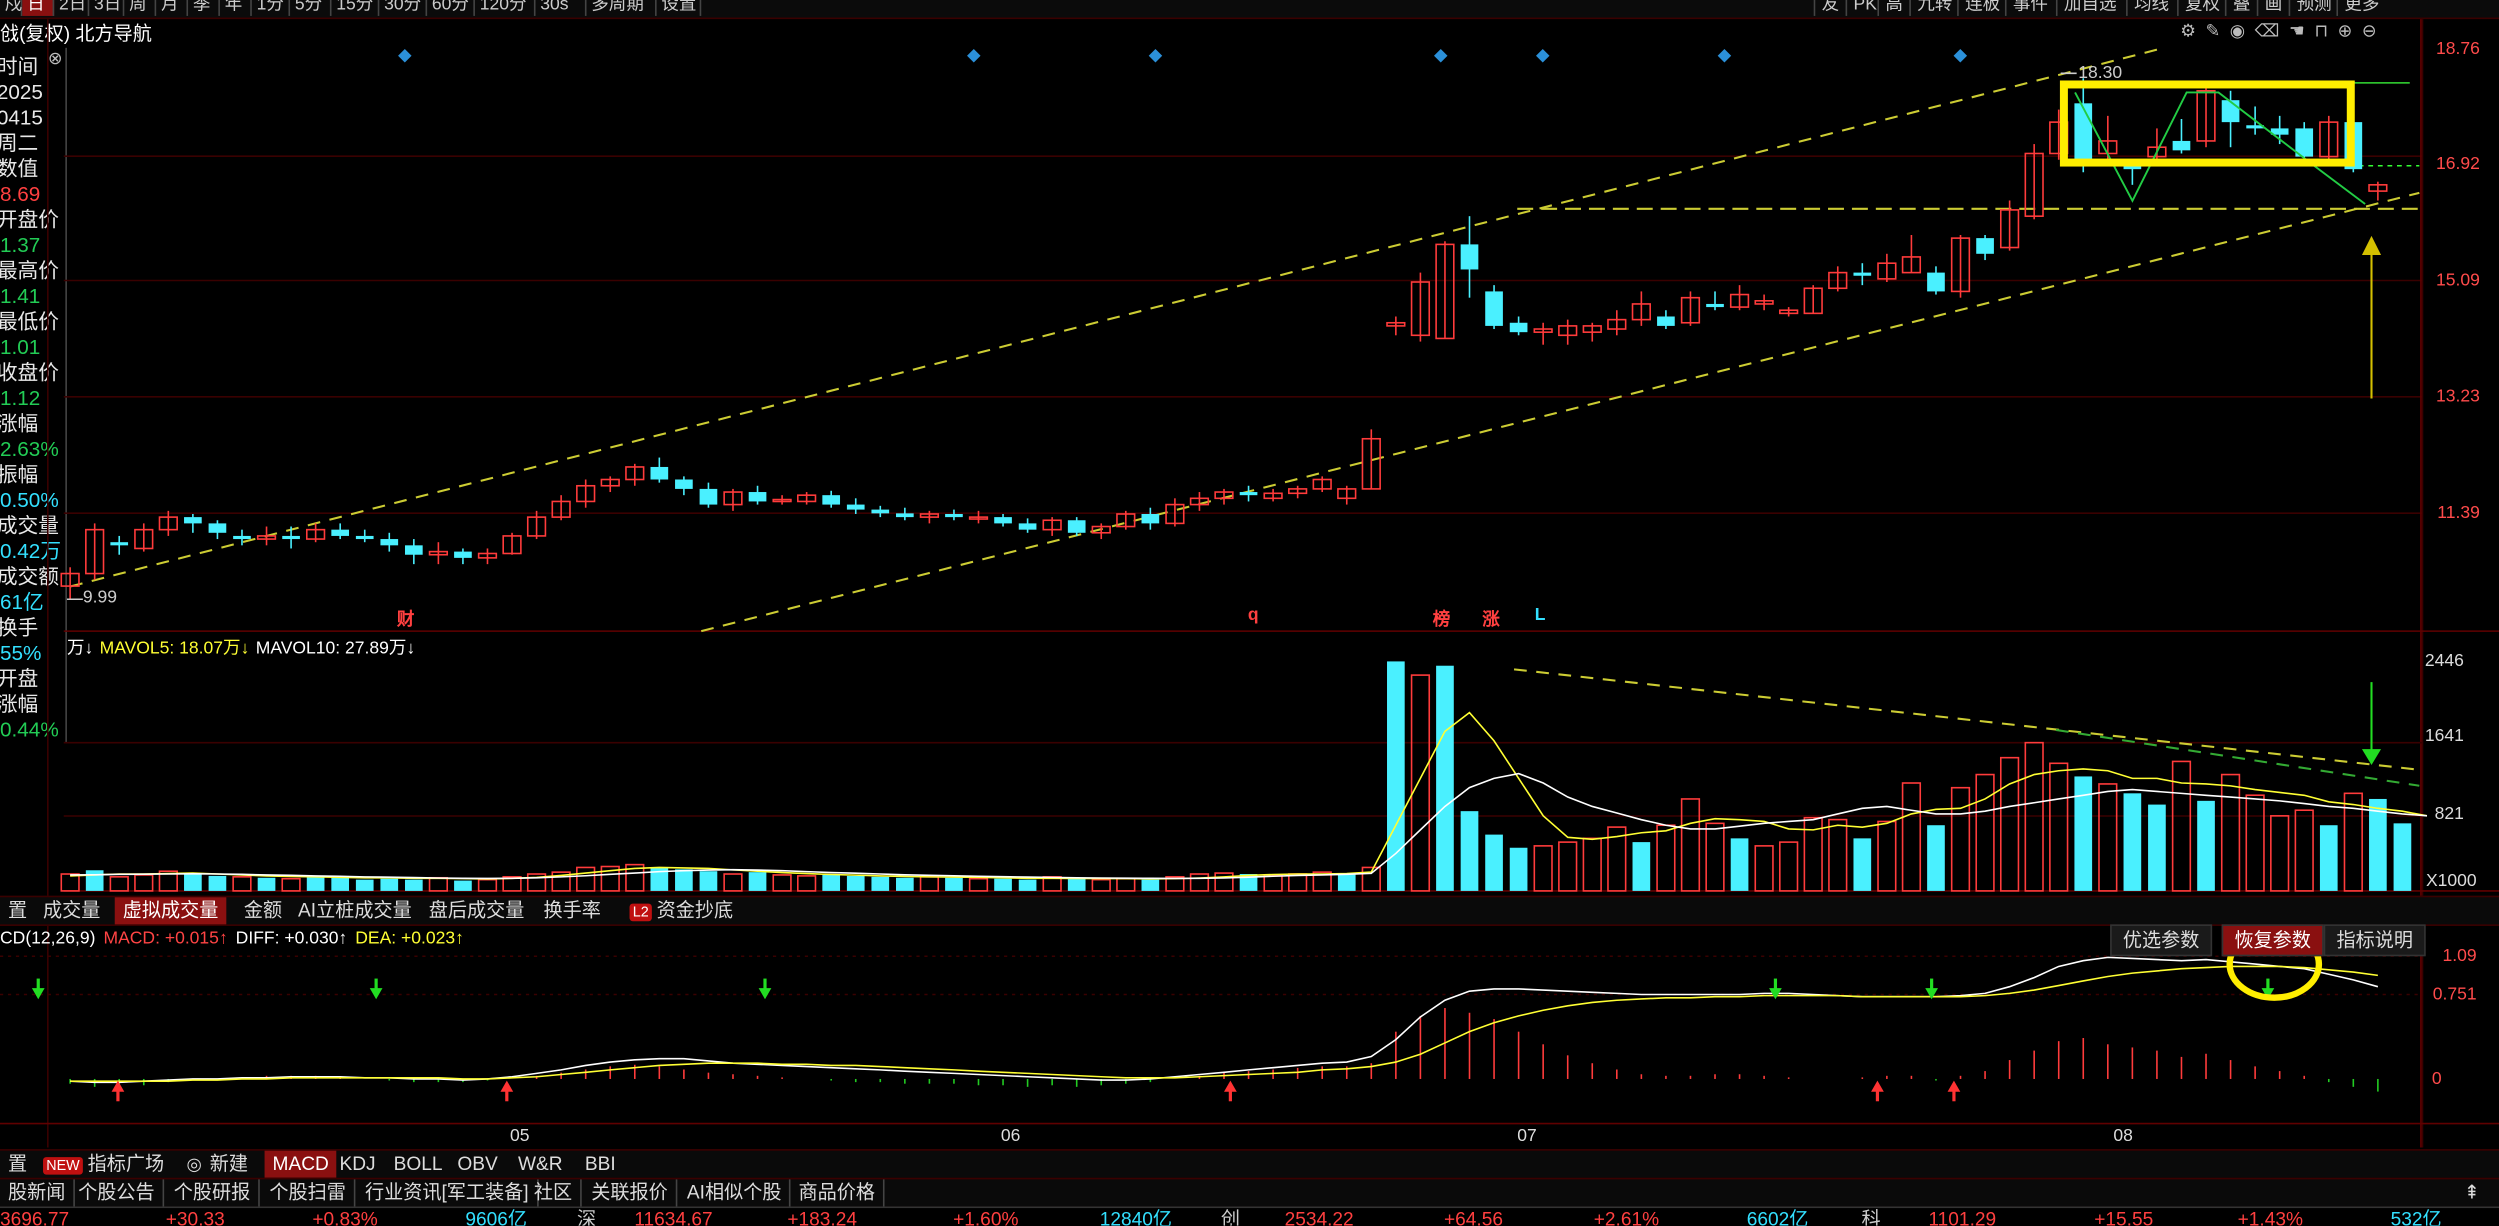  I want to click on ticker-value: 创, so click(1230, 1217).